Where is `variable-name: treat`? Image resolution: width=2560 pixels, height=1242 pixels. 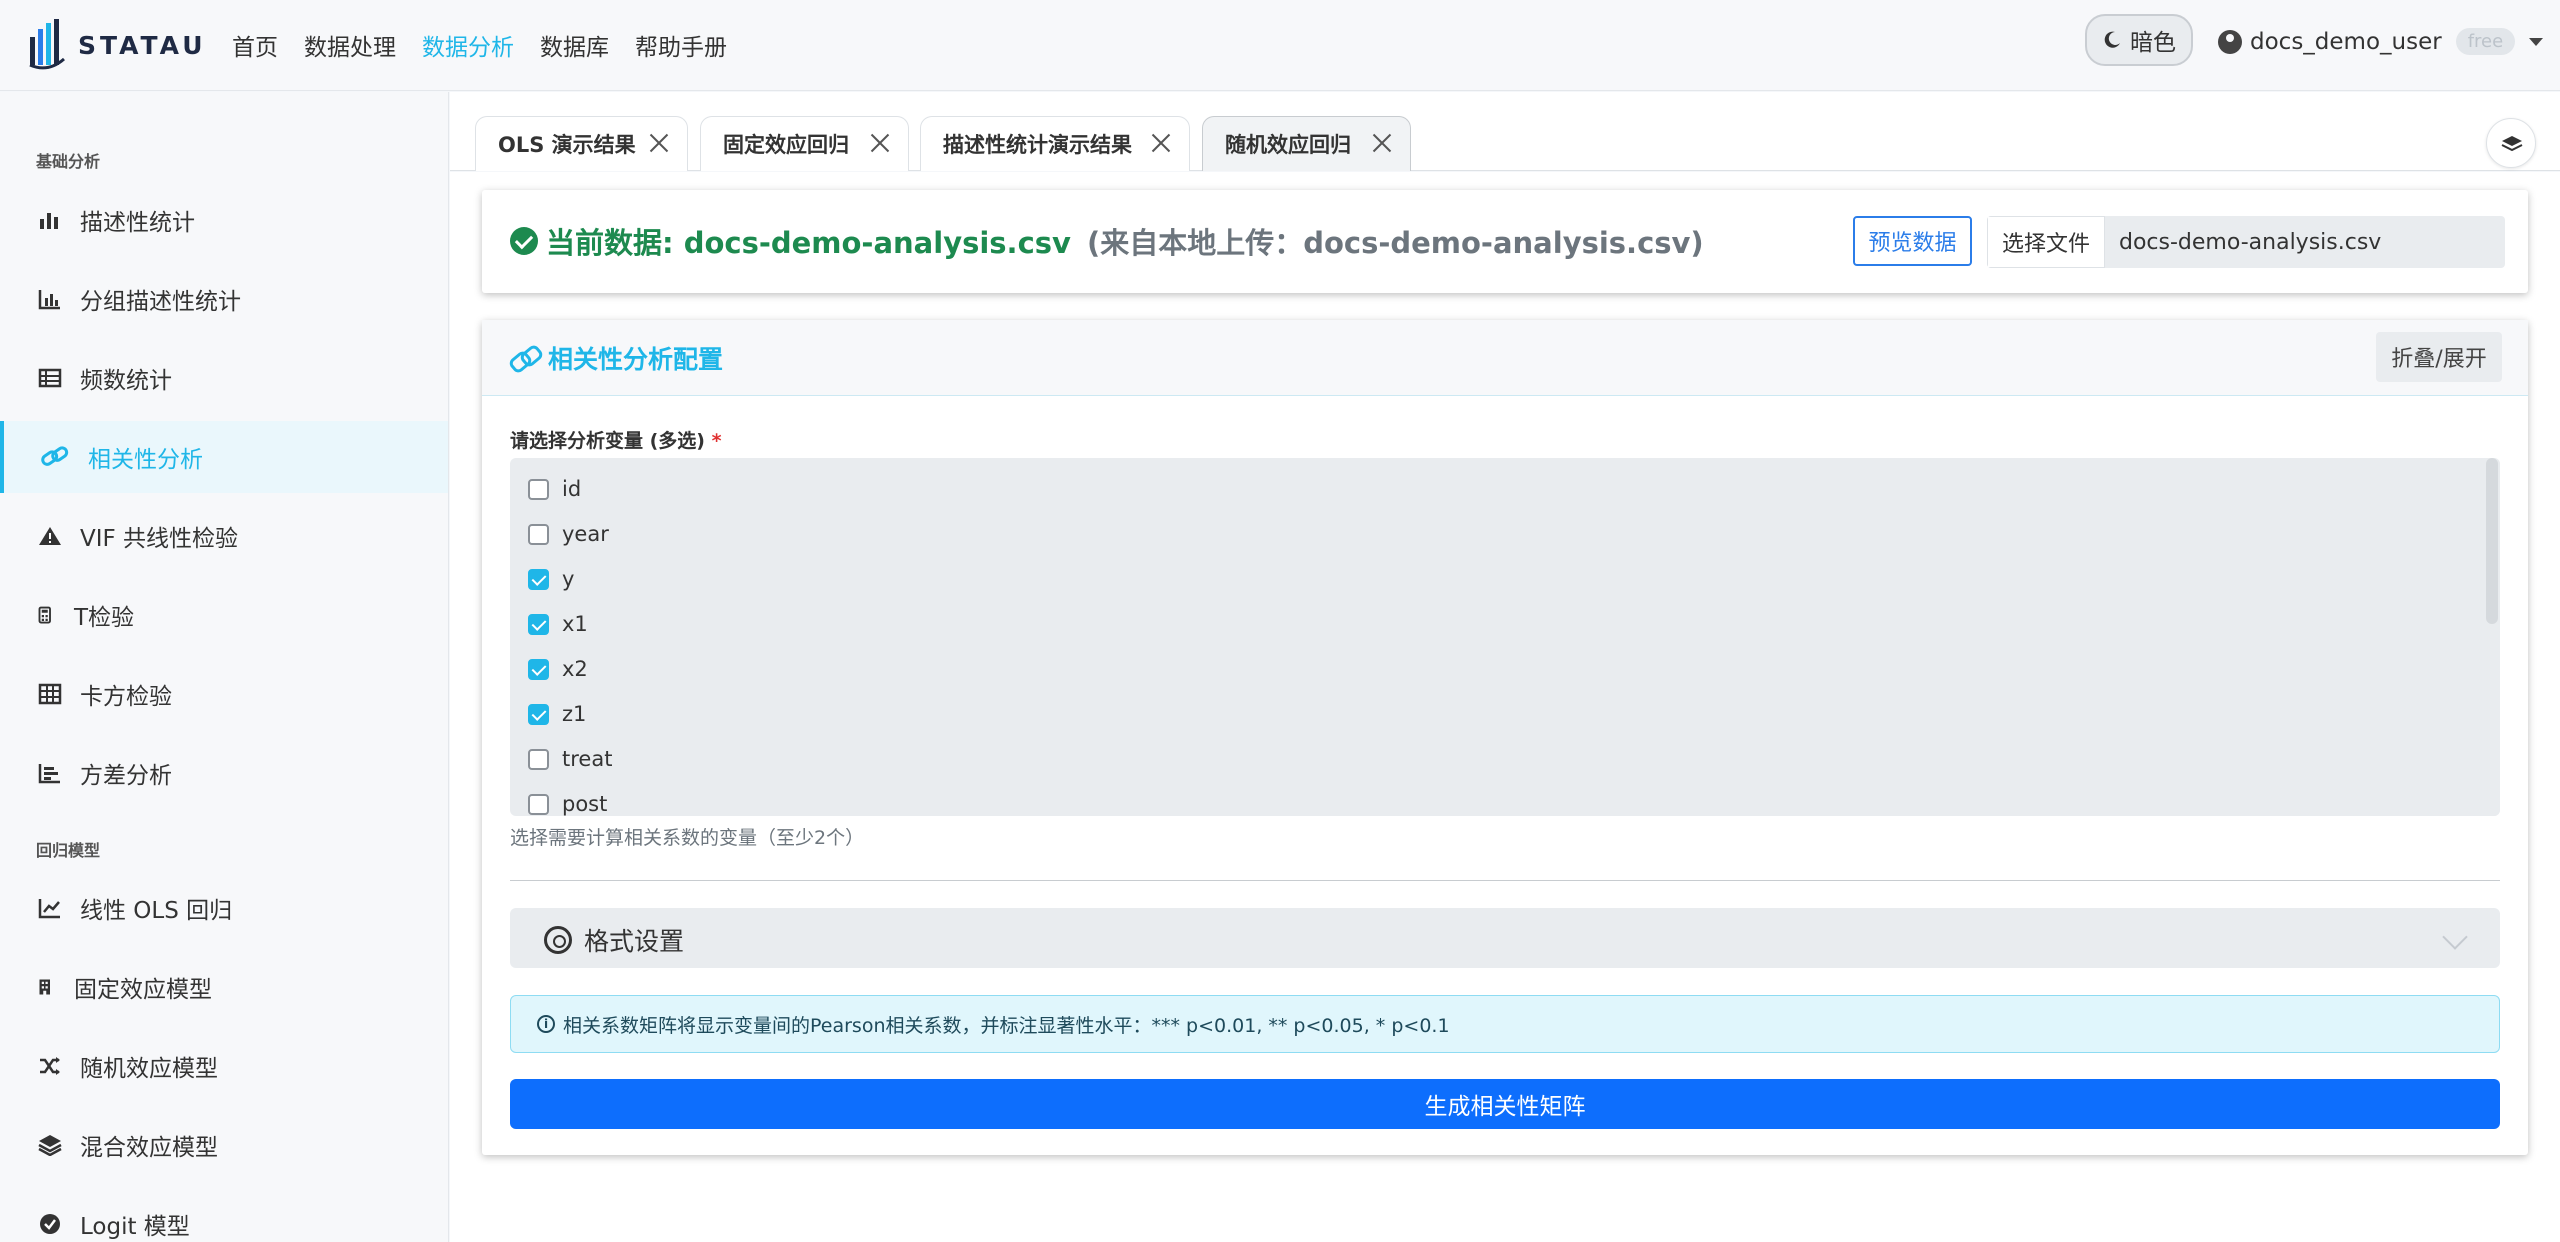 variable-name: treat is located at coordinates (587, 759).